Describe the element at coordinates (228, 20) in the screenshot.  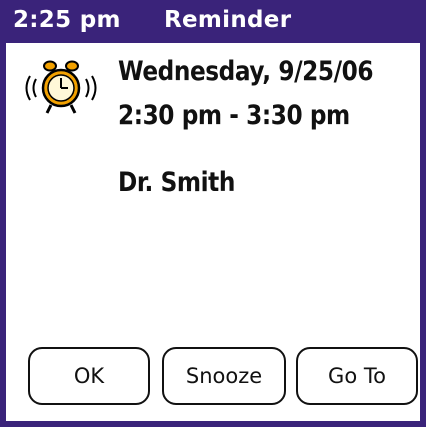
I see `title-text: Reminder` at that location.